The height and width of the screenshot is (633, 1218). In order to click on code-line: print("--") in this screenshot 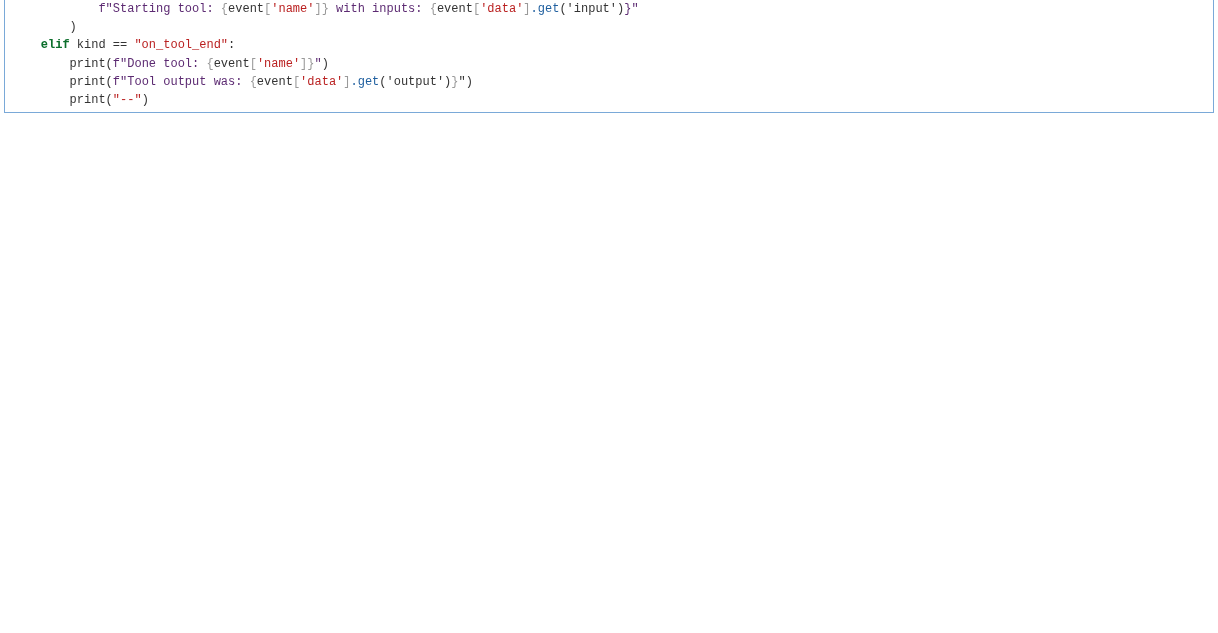, I will do `click(109, 100)`.